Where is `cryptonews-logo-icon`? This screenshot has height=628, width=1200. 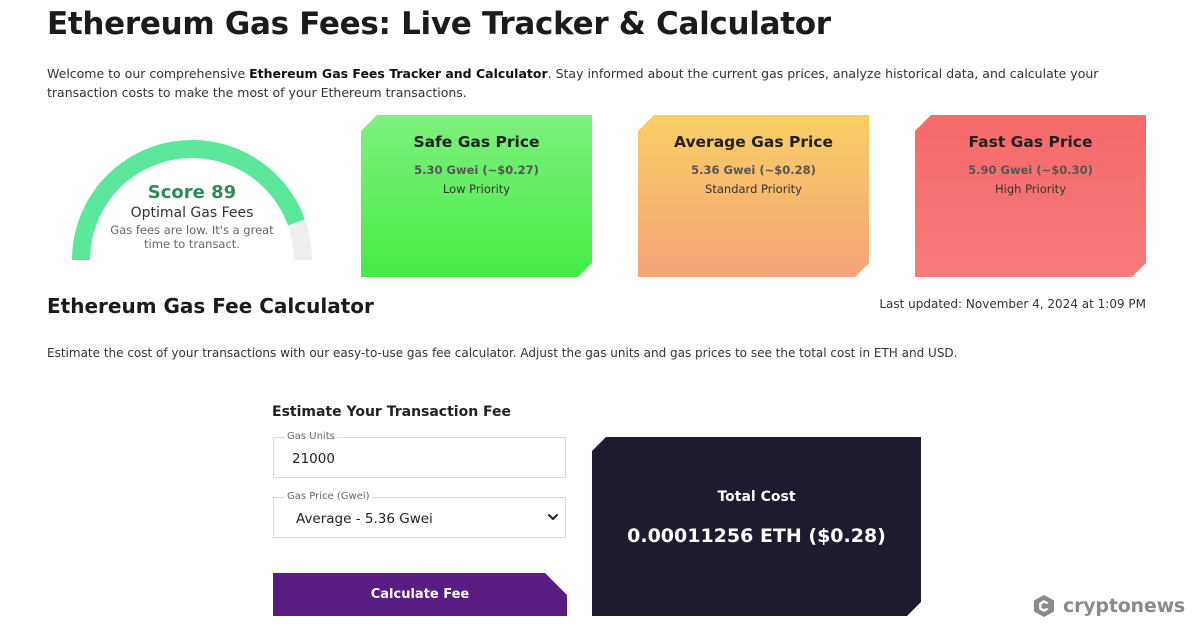
cryptonews-logo-icon is located at coordinates (1044, 606).